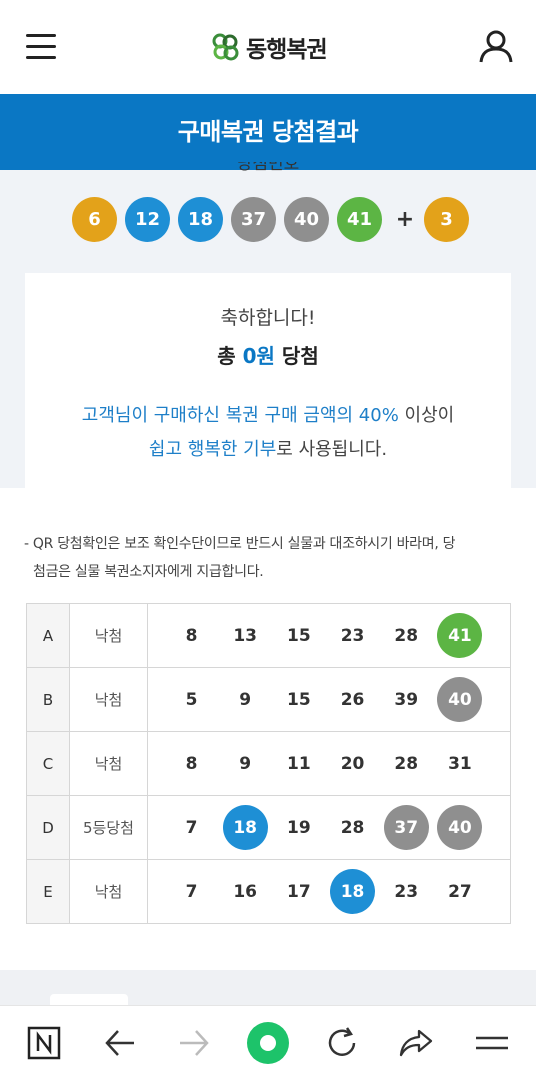  What do you see at coordinates (460, 891) in the screenshot?
I see `number: 27` at bounding box center [460, 891].